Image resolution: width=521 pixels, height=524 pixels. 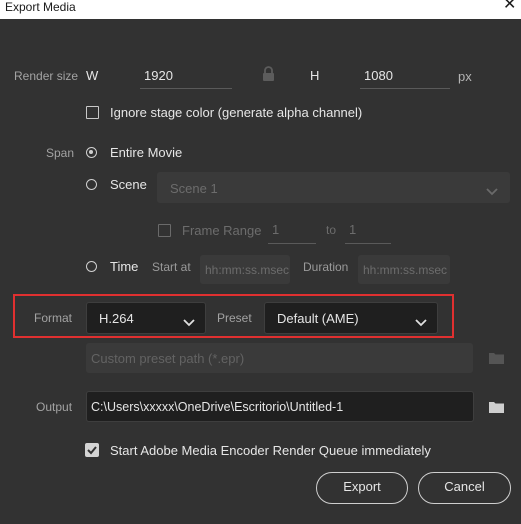 I want to click on frame-range-label: Frame Range, so click(x=222, y=230).